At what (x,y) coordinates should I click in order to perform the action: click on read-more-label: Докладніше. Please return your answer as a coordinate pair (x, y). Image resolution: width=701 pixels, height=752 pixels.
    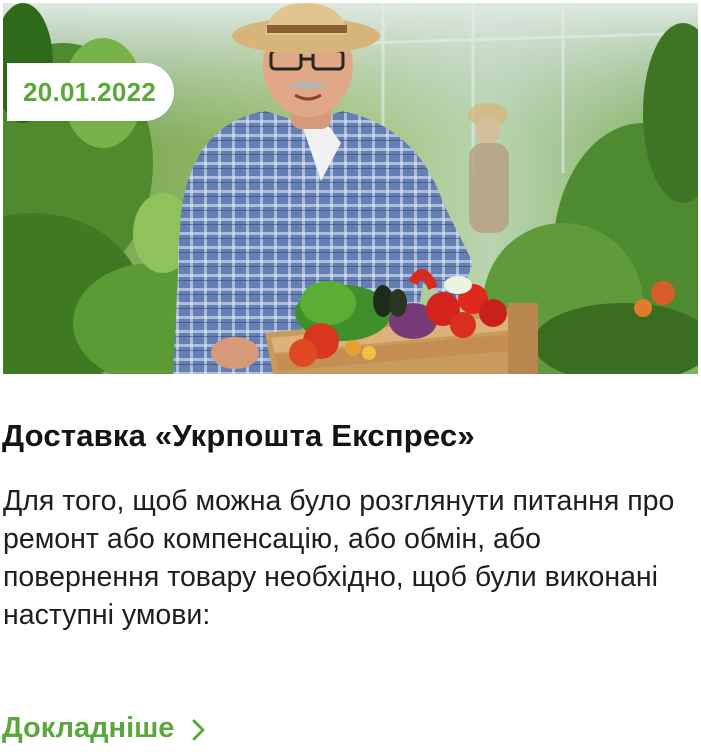
    Looking at the image, I should click on (88, 728).